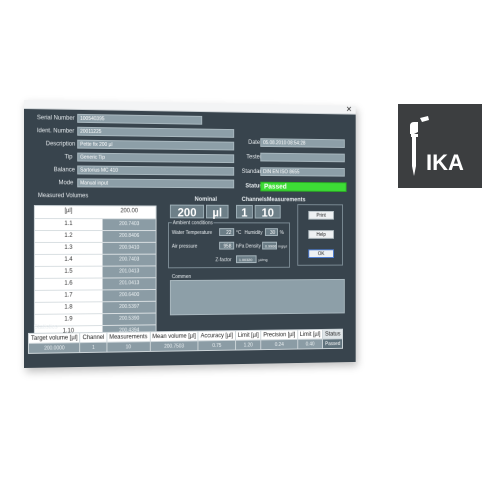 Image resolution: width=500 pixels, height=500 pixels. I want to click on tip-field: Generic Tip, so click(156, 158).